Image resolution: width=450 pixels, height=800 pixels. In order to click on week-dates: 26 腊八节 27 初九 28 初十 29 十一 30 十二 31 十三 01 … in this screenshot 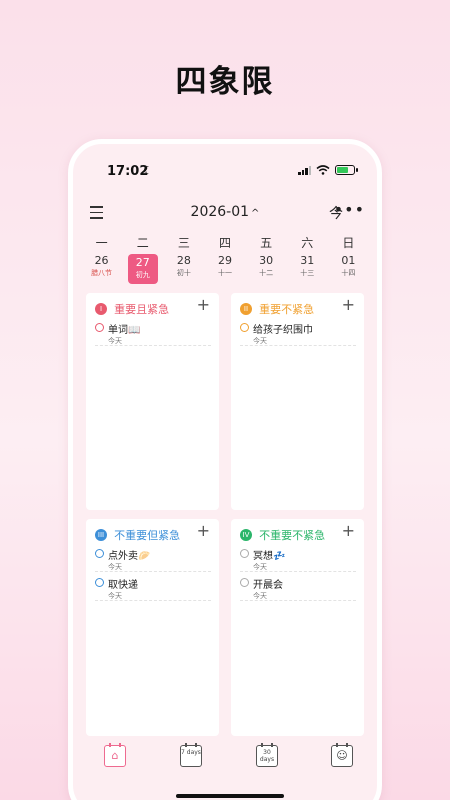, I will do `click(225, 268)`.